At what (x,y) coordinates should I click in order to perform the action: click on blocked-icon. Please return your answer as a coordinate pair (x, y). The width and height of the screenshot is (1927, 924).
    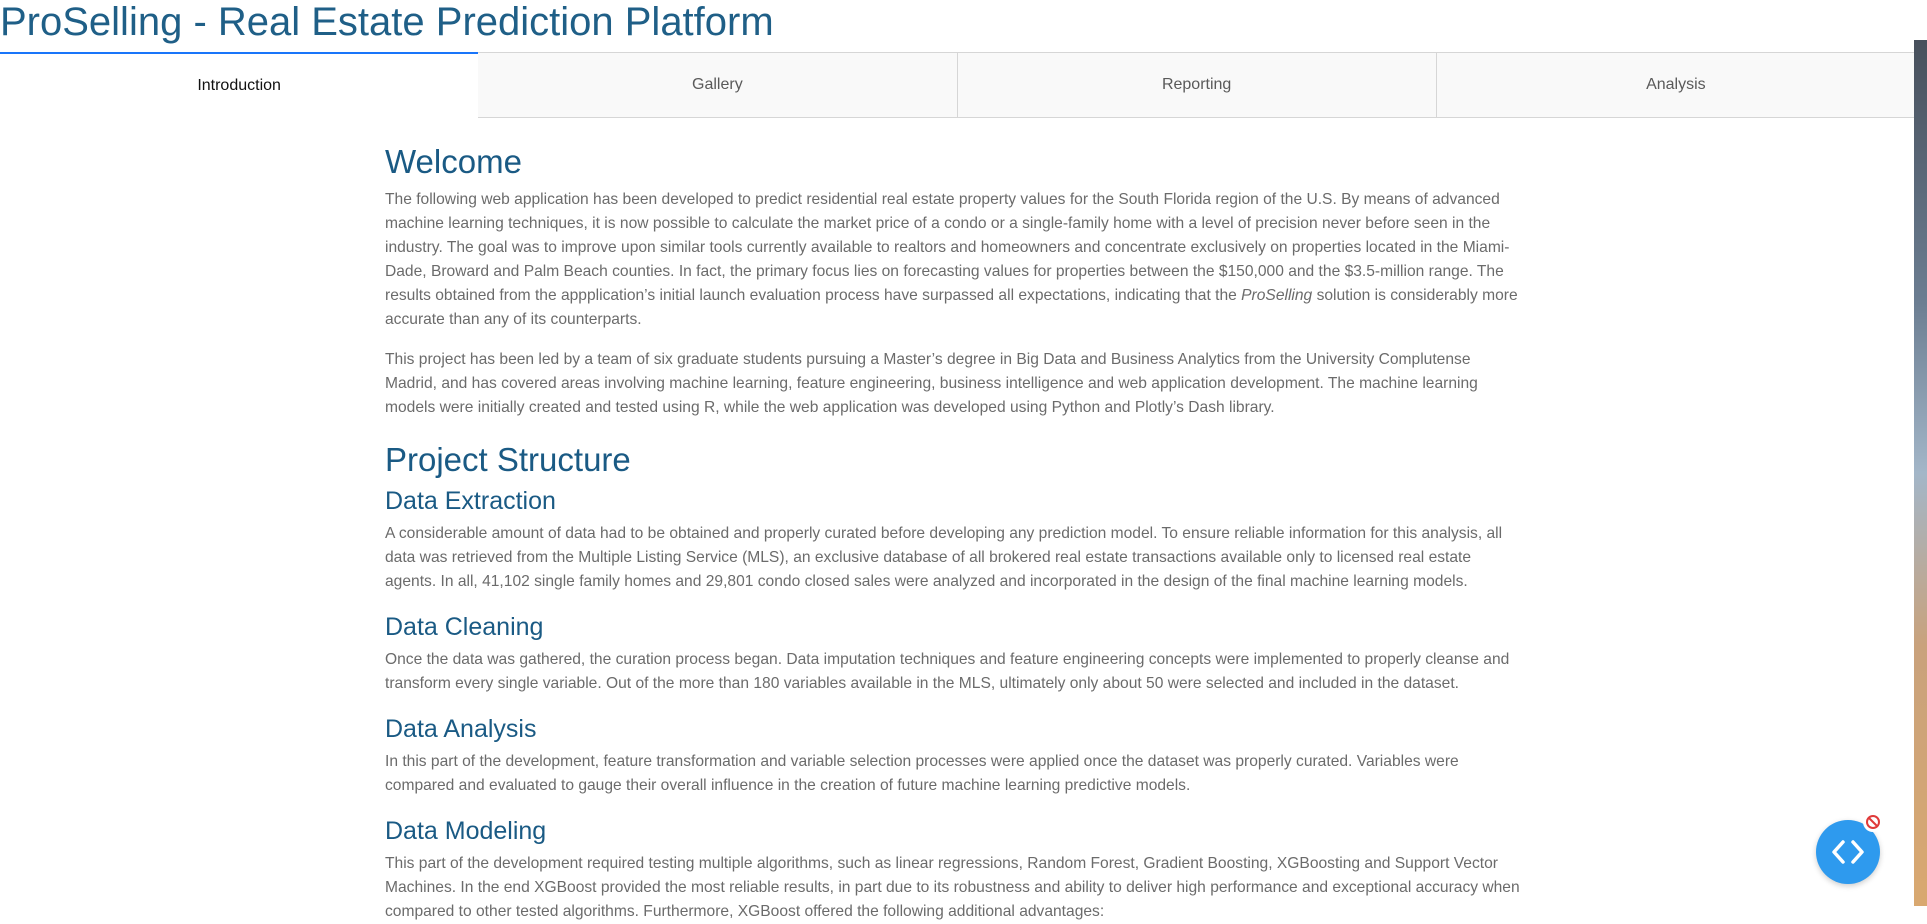
    Looking at the image, I should click on (1873, 822).